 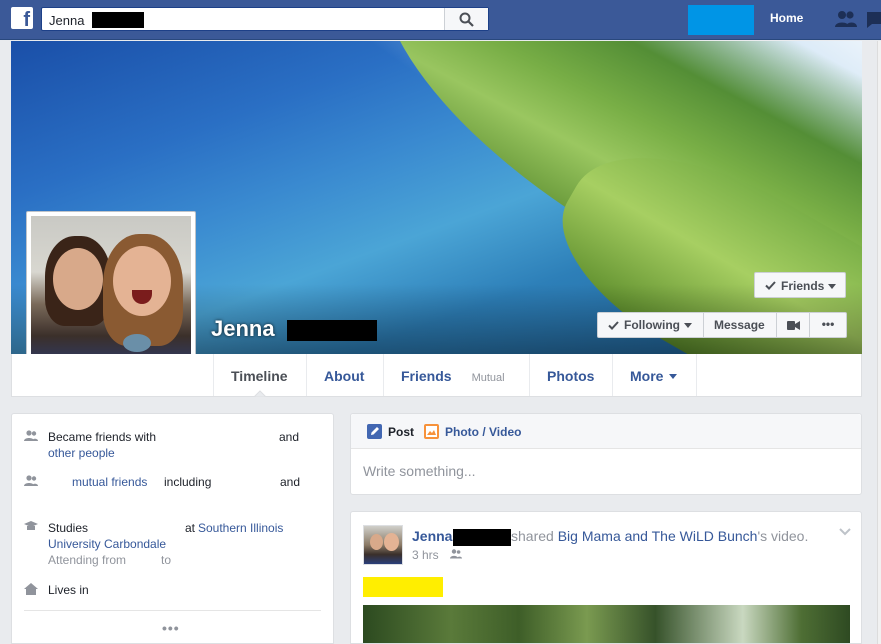 I want to click on intro-including: including, so click(x=188, y=482).